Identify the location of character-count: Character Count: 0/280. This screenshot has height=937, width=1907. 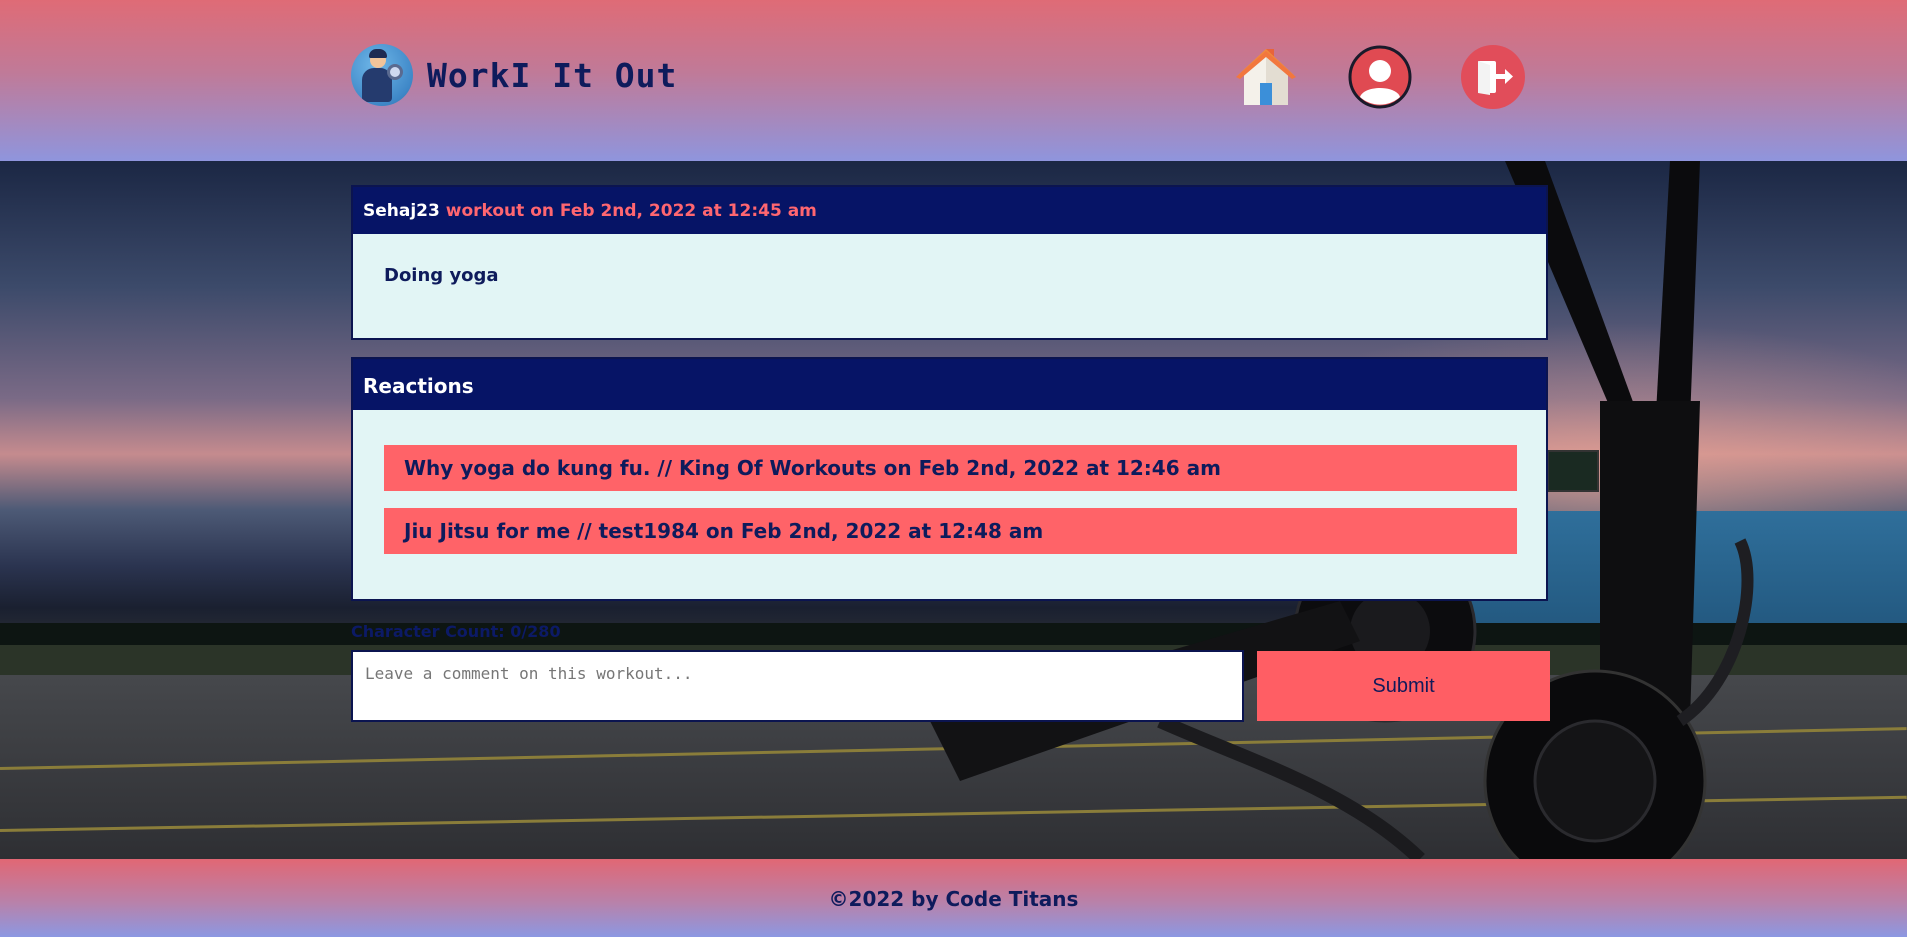
(456, 631).